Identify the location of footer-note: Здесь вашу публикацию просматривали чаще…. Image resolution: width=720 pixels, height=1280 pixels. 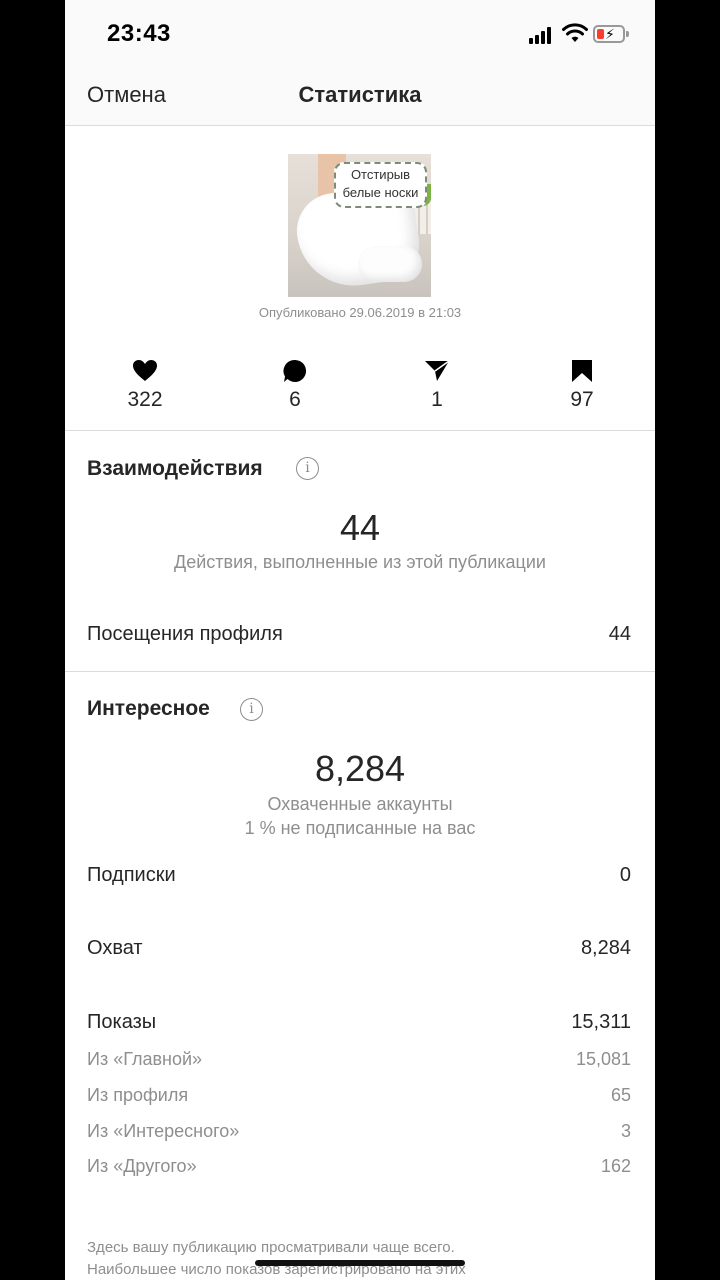
(276, 1258).